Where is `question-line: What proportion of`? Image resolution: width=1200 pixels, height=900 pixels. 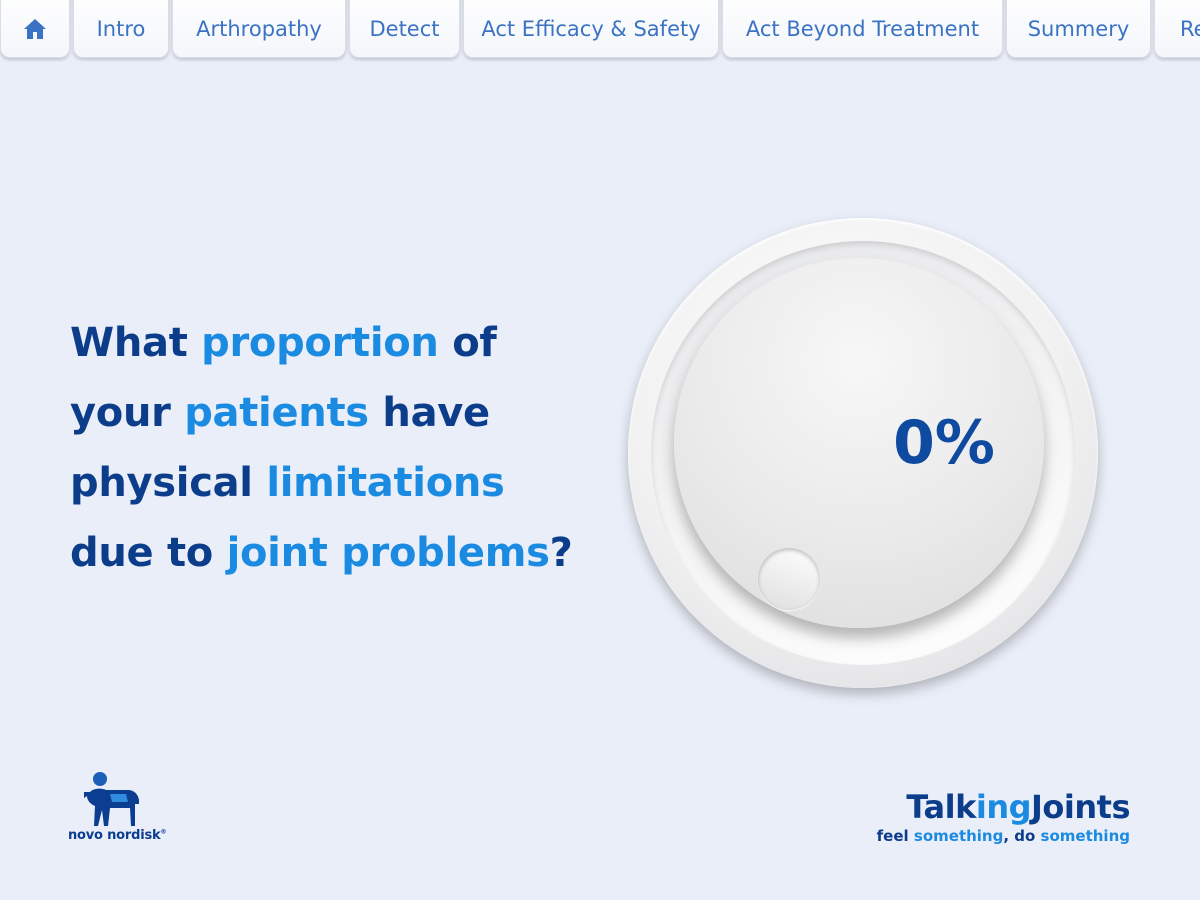 question-line: What proportion of is located at coordinates (330, 343).